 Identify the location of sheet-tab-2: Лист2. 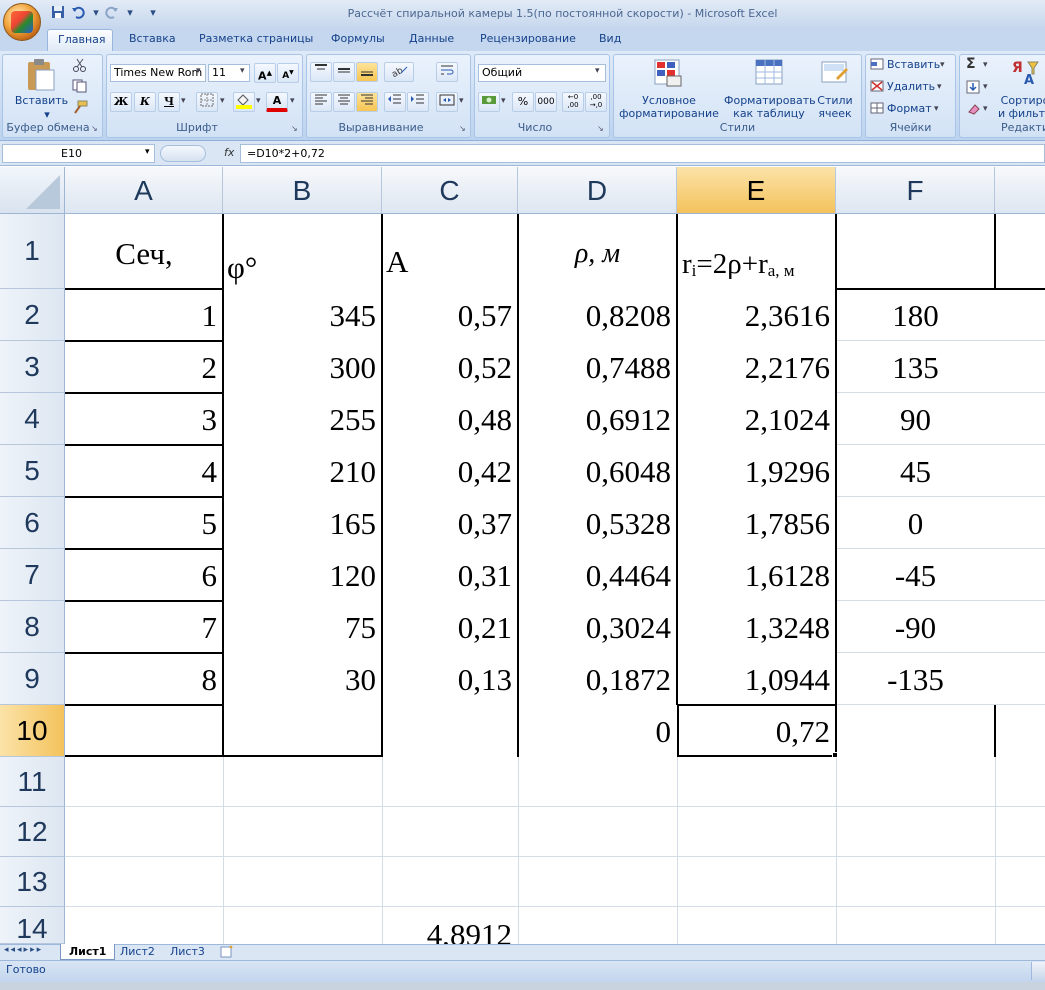
(137, 952).